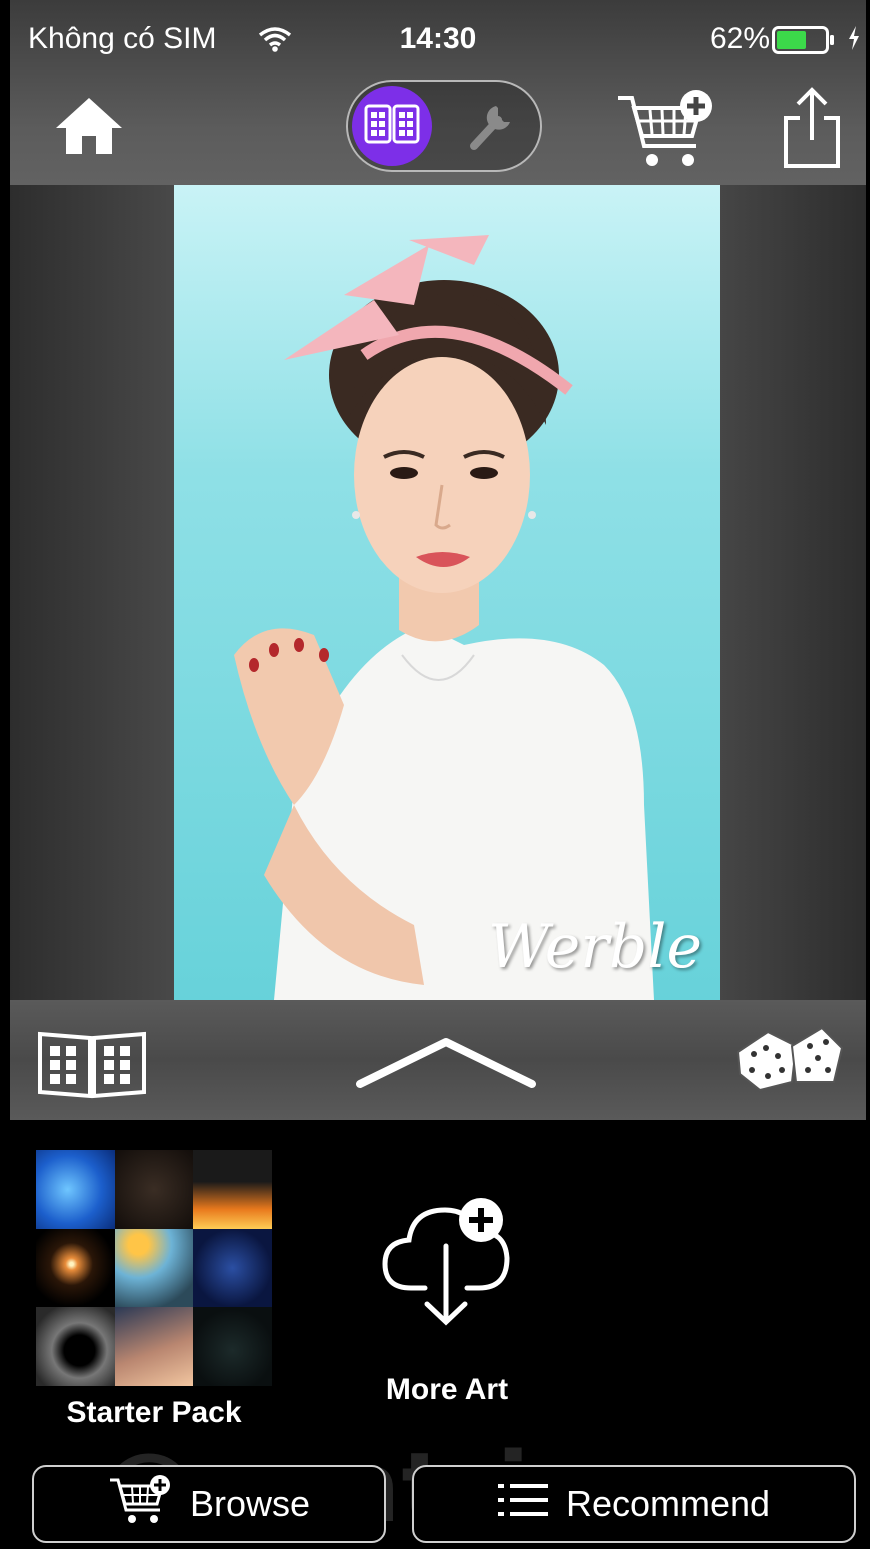 The image size is (870, 1549). I want to click on share-button, so click(812, 129).